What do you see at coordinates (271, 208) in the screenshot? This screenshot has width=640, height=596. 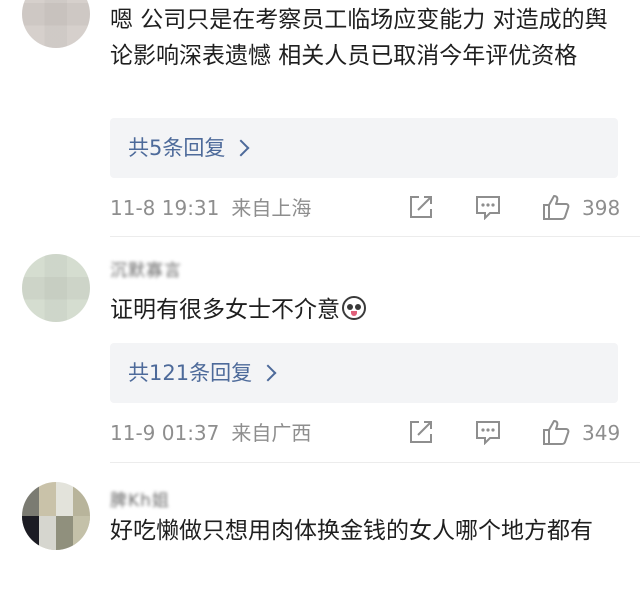 I see `comment-location: 来自上海` at bounding box center [271, 208].